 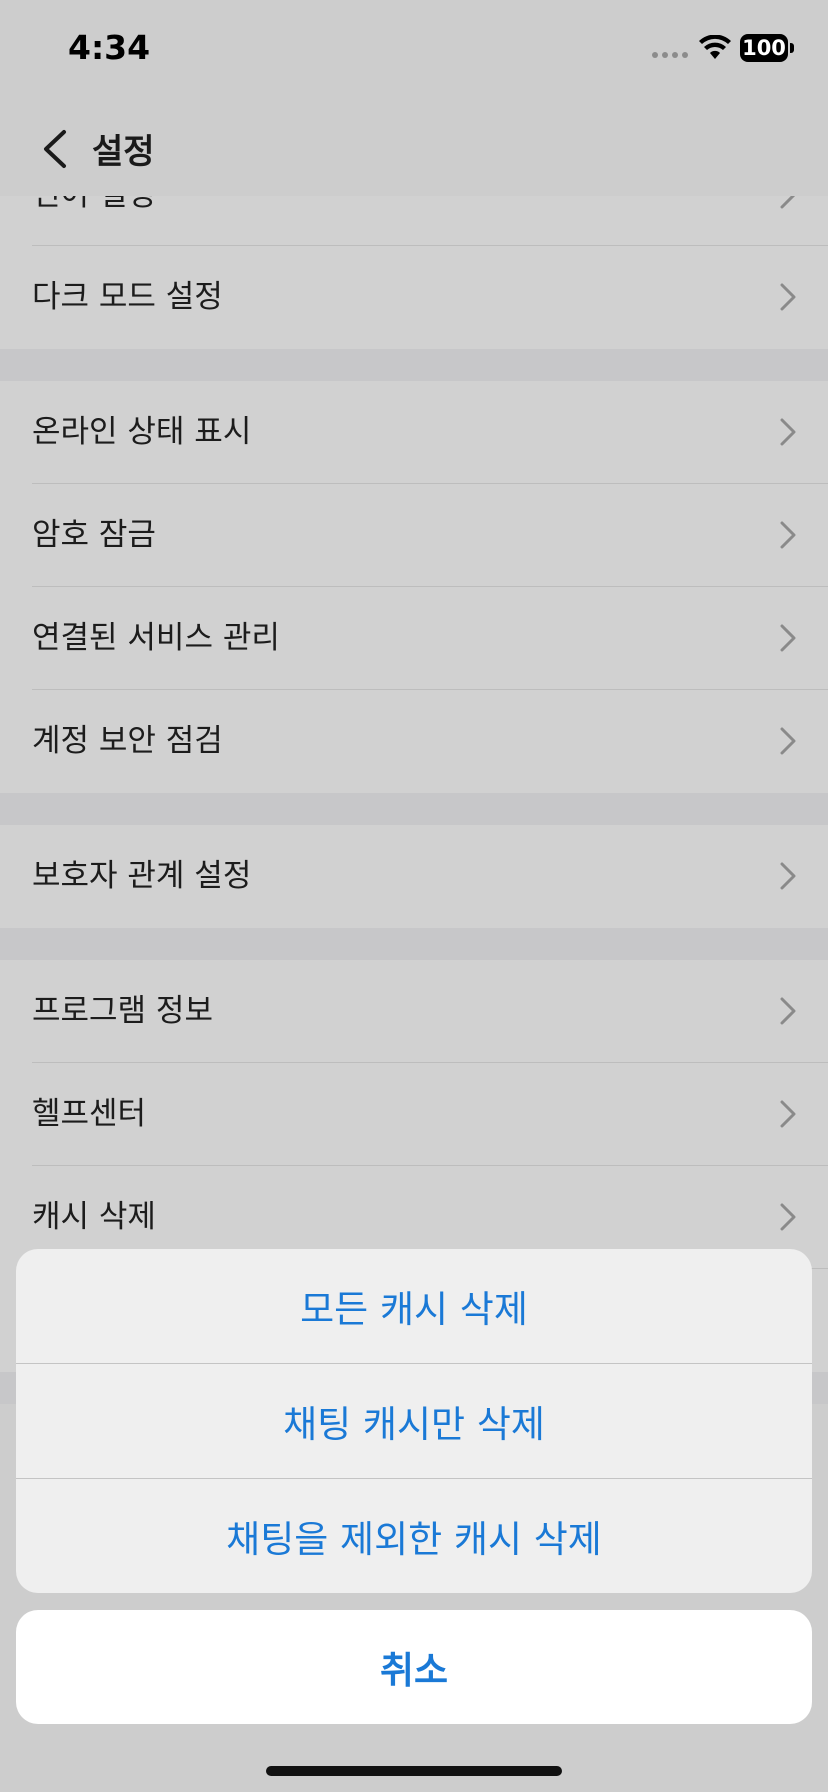 What do you see at coordinates (414, 1667) in the screenshot?
I see `cancel-button: 취소` at bounding box center [414, 1667].